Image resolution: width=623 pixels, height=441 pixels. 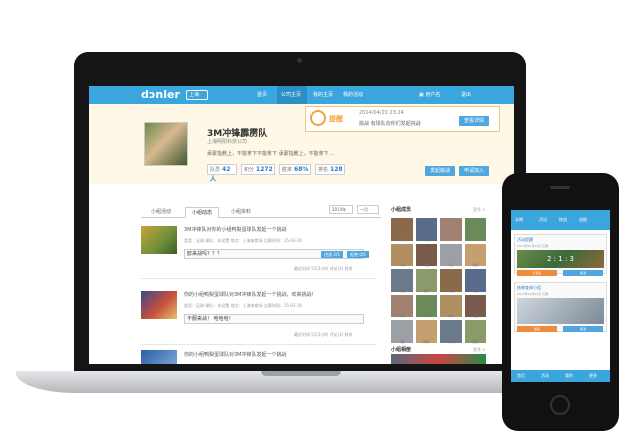 I want to click on member-avatar: 老王, so click(x=475, y=306).